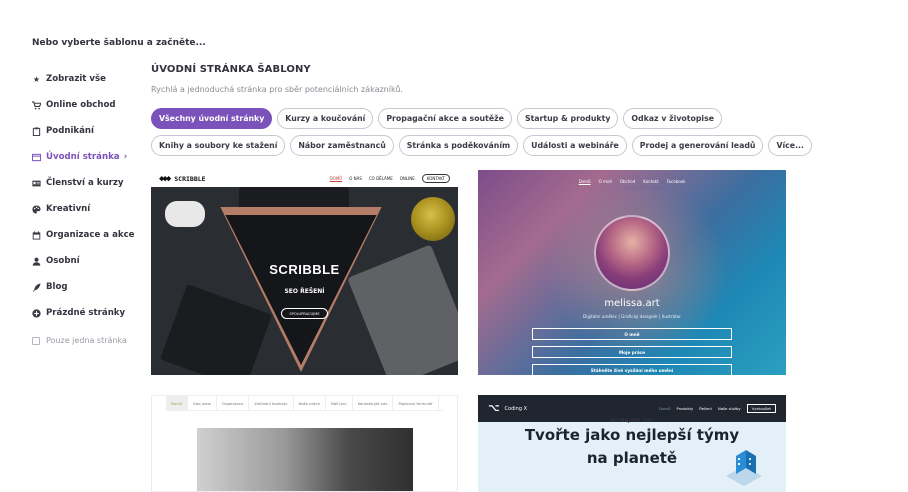 This screenshot has width=908, height=492. Describe the element at coordinates (57, 287) in the screenshot. I see `sidebar-item-label: Blog` at that location.